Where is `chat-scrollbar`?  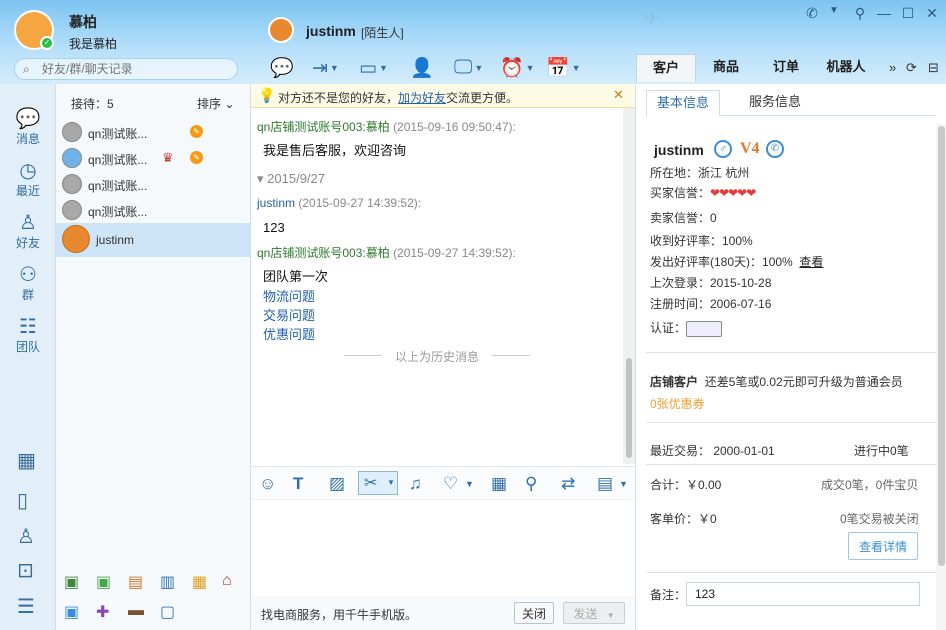
chat-scrollbar is located at coordinates (629, 286).